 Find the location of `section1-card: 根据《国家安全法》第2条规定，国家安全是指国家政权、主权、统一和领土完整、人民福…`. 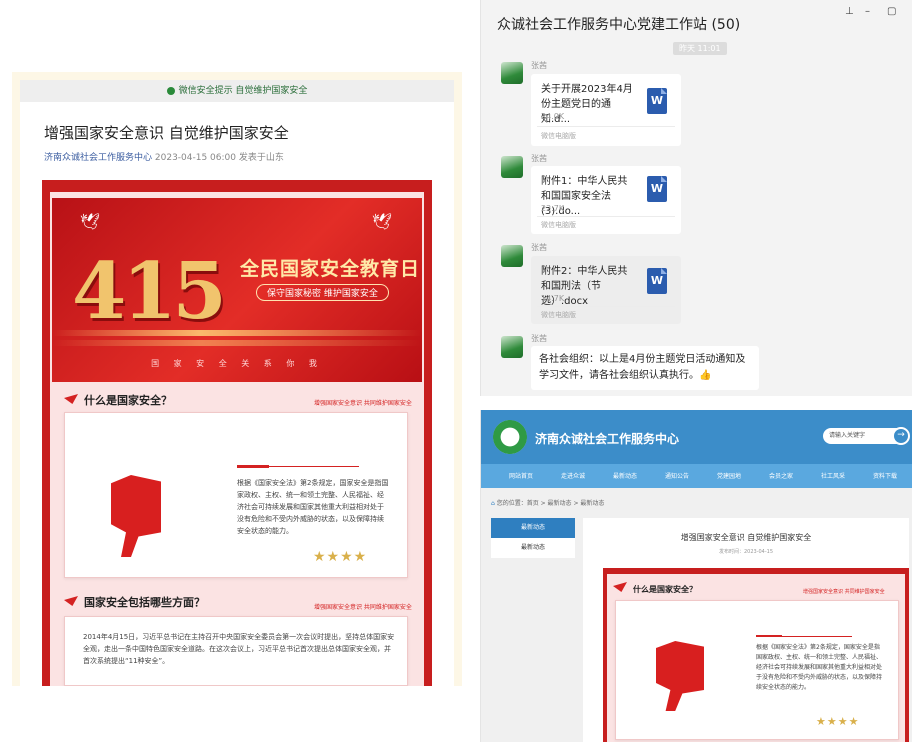

section1-card: 根据《国家安全法》第2条规定，国家安全是指国家政权、主权、统一和领土完整、人民福… is located at coordinates (236, 495).